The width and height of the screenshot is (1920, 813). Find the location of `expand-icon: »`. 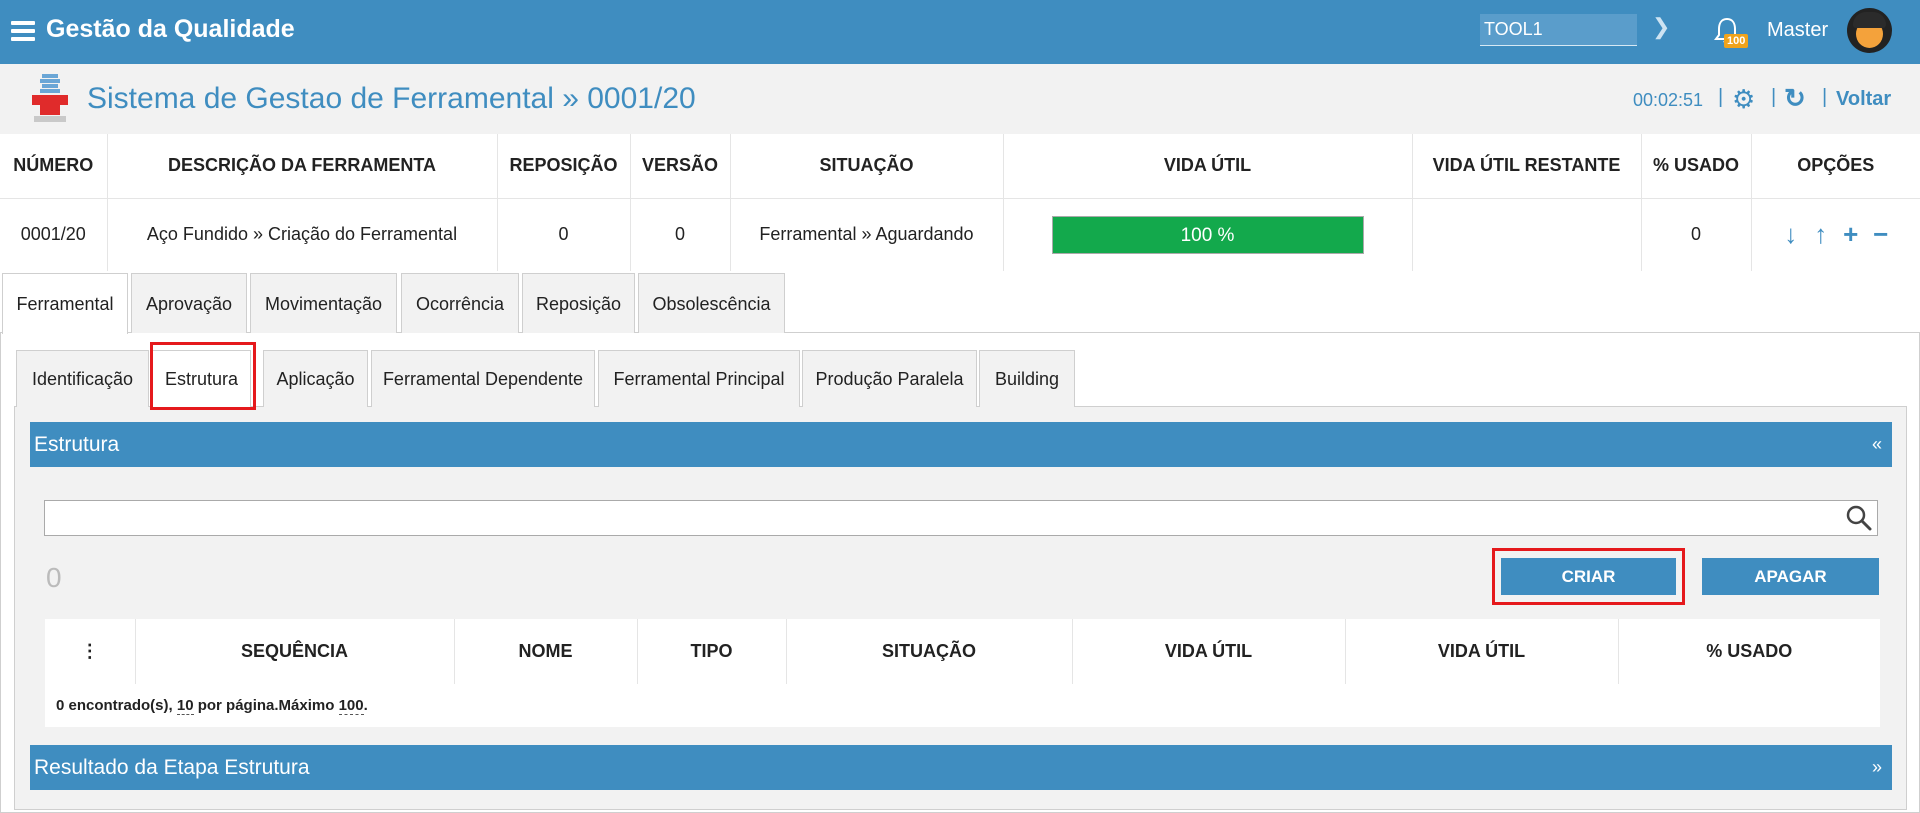

expand-icon: » is located at coordinates (1877, 767).